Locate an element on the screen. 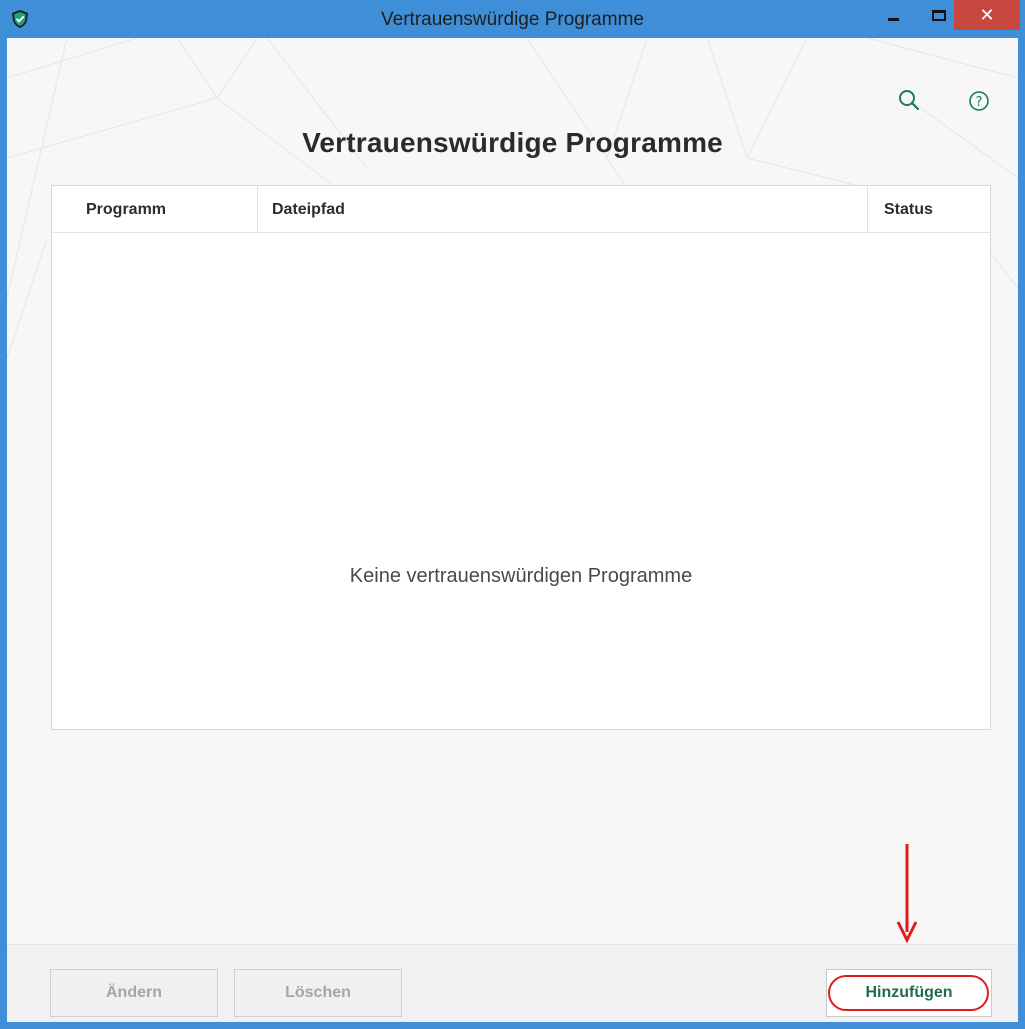 The image size is (1025, 1029). delete-button: Löschen is located at coordinates (318, 993).